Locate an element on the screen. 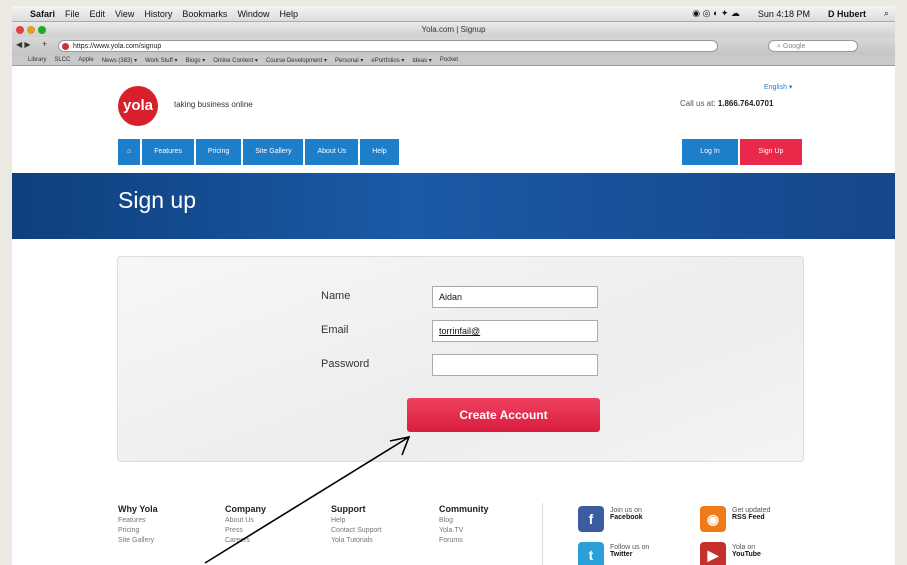 Image resolution: width=907 pixels, height=565 pixels. facebook-link: Join us on Facebook is located at coordinates (626, 514).